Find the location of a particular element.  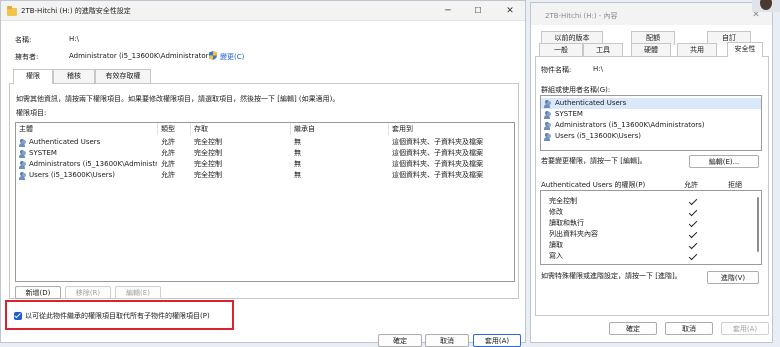

scrollbar-thumb is located at coordinates (758, 224).